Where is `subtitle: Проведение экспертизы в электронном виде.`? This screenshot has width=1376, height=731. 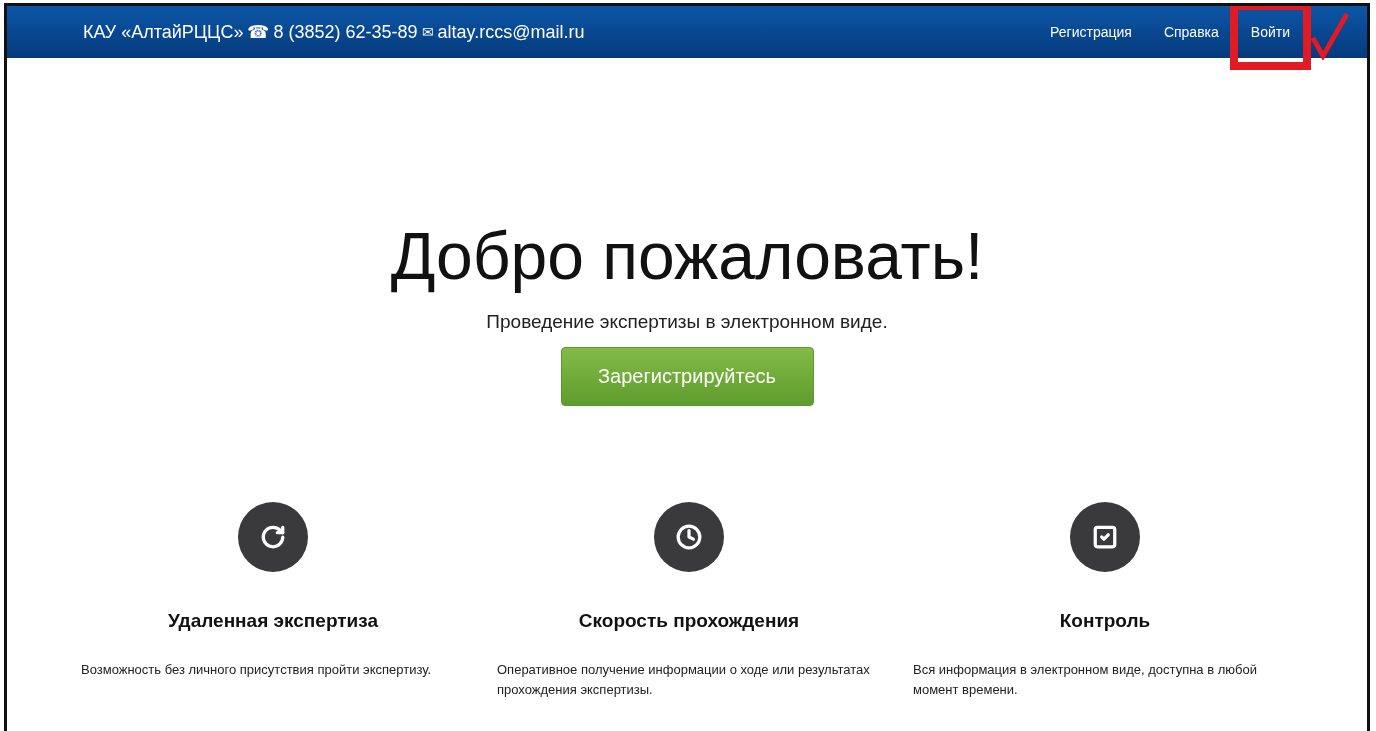 subtitle: Проведение экспертизы в электронном виде. is located at coordinates (687, 322).